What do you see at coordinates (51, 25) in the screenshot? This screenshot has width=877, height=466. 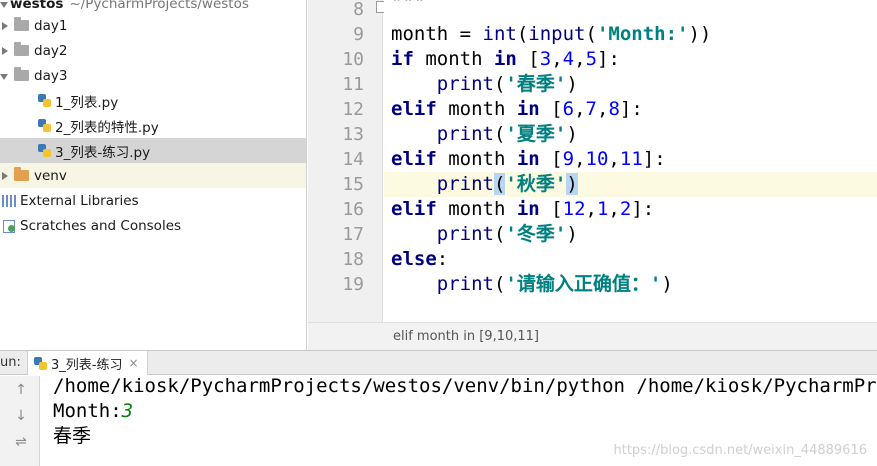 I see `tree-item-label: day1` at bounding box center [51, 25].